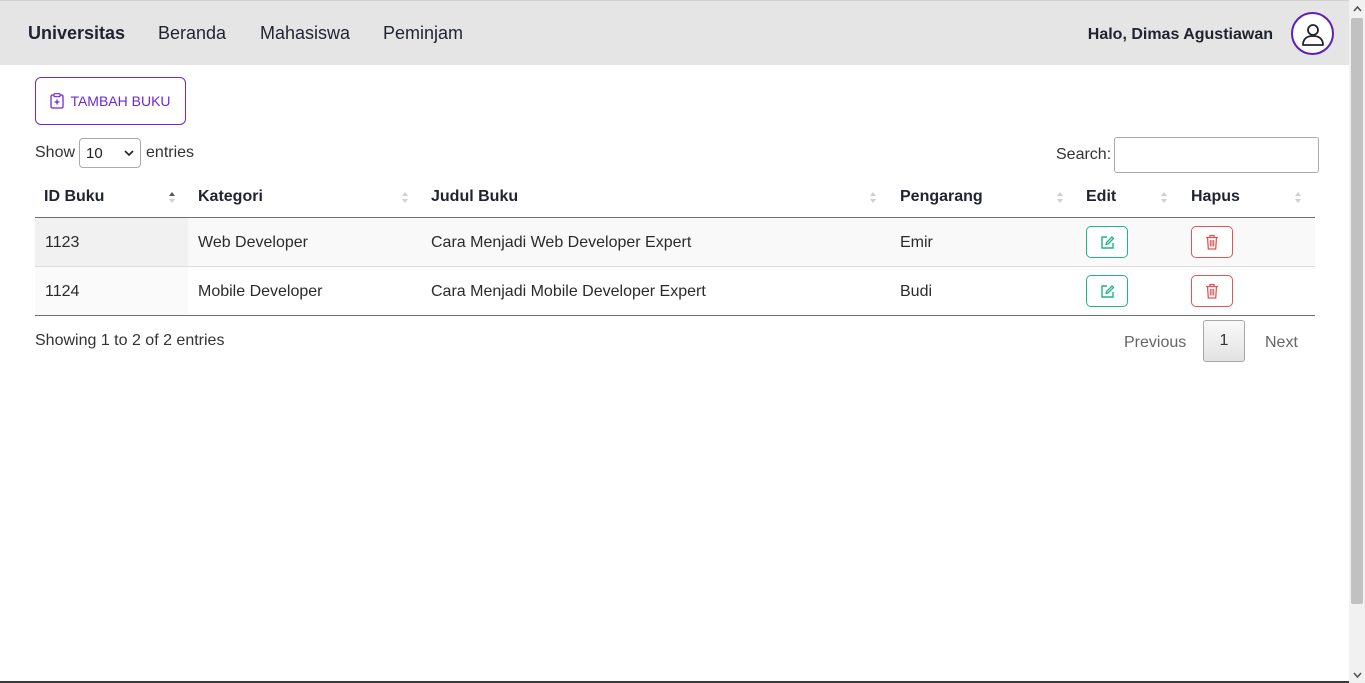 This screenshot has height=683, width=1365. Describe the element at coordinates (1281, 343) in the screenshot. I see `pagination-next: Next` at that location.